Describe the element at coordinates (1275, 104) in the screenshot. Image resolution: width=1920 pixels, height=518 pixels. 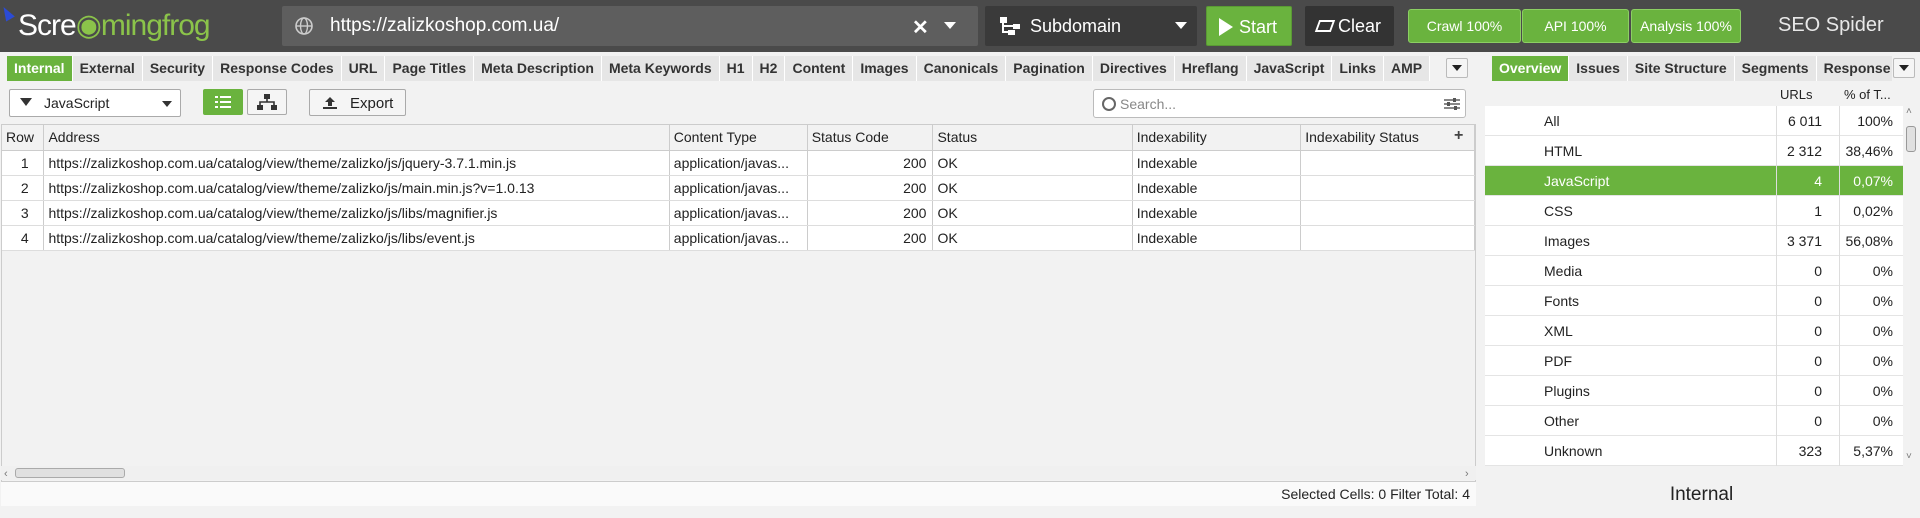
I see `search-input` at that location.